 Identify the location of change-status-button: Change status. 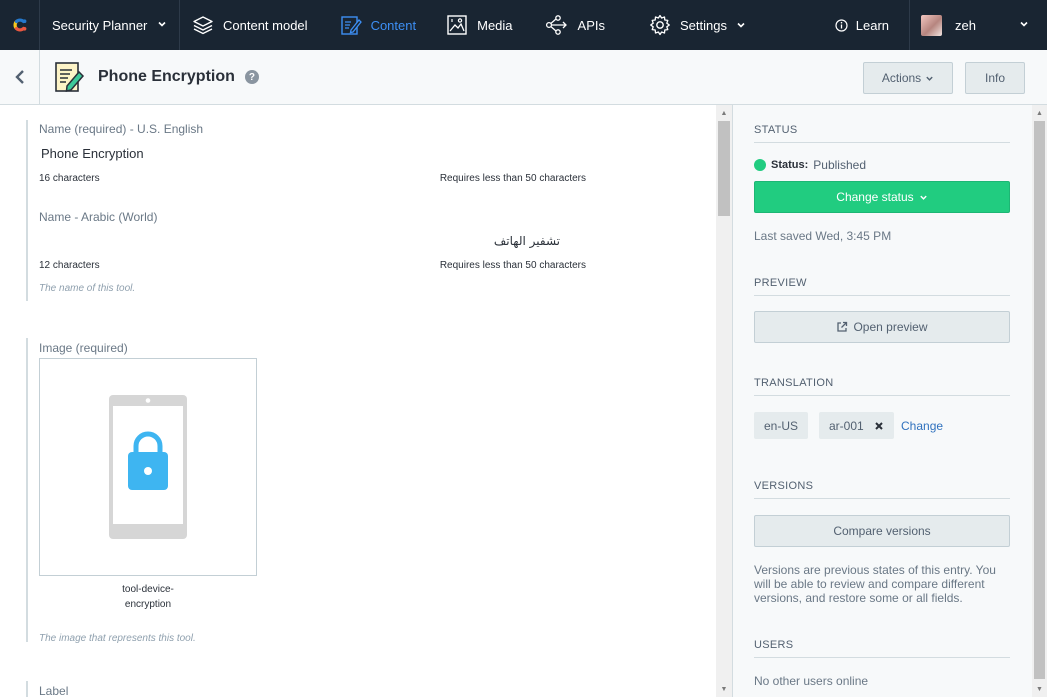
(882, 197).